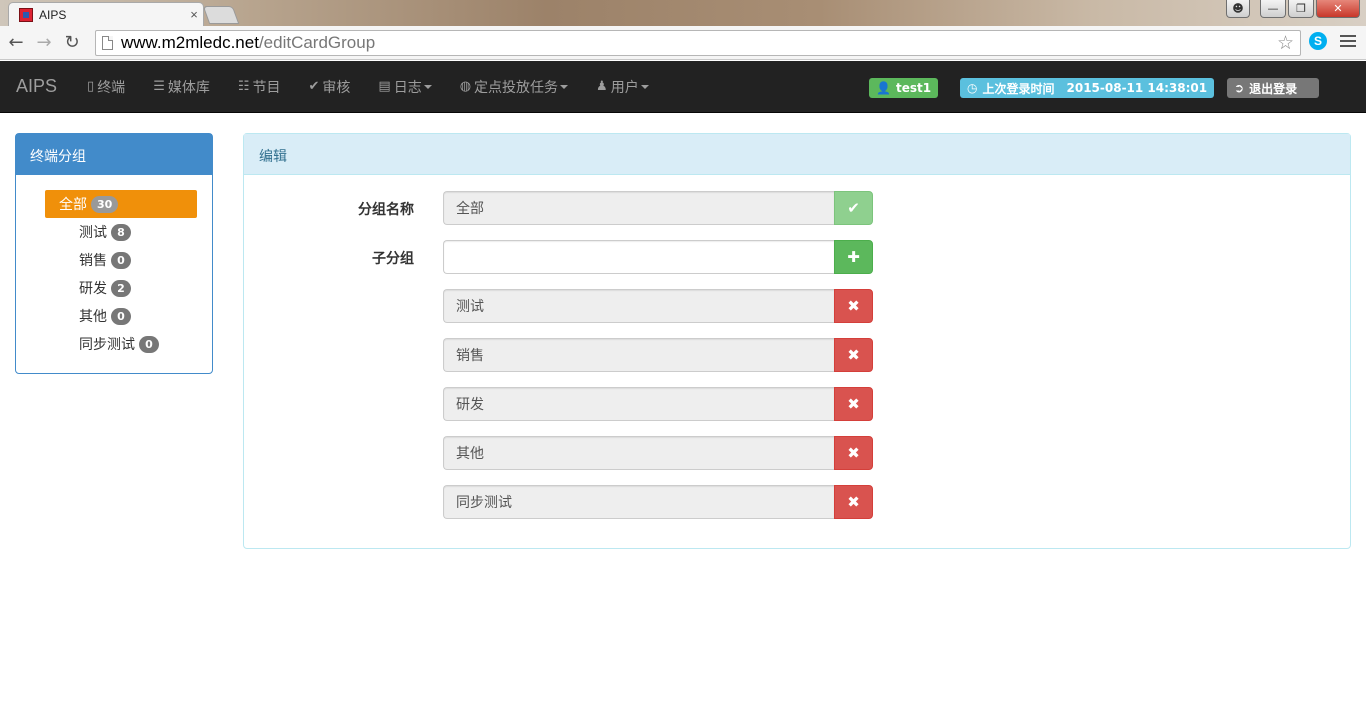 This screenshot has height=702, width=1366. Describe the element at coordinates (93, 233) in the screenshot. I see `group-label: 测试` at that location.